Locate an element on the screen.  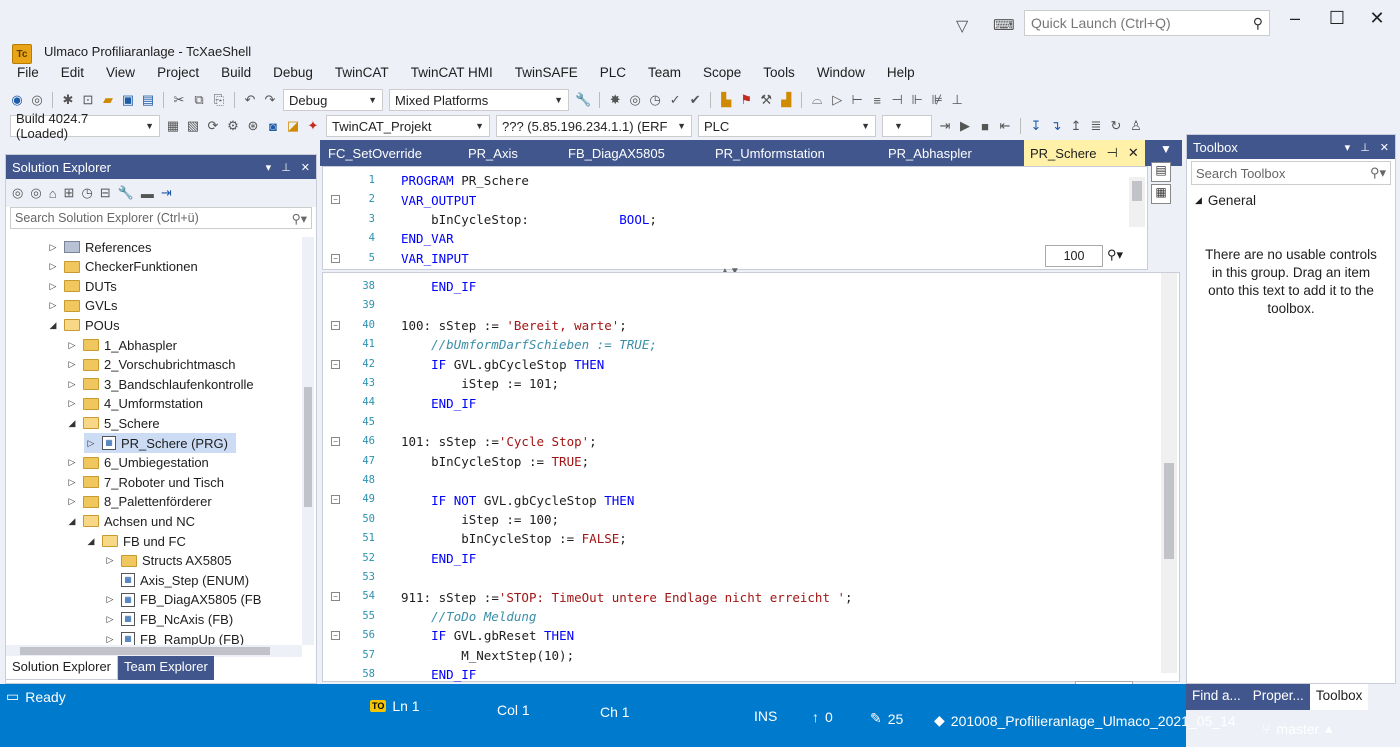
code-line: 101: sStep := 'Cycle Stop'; is located at coordinates (499, 441).